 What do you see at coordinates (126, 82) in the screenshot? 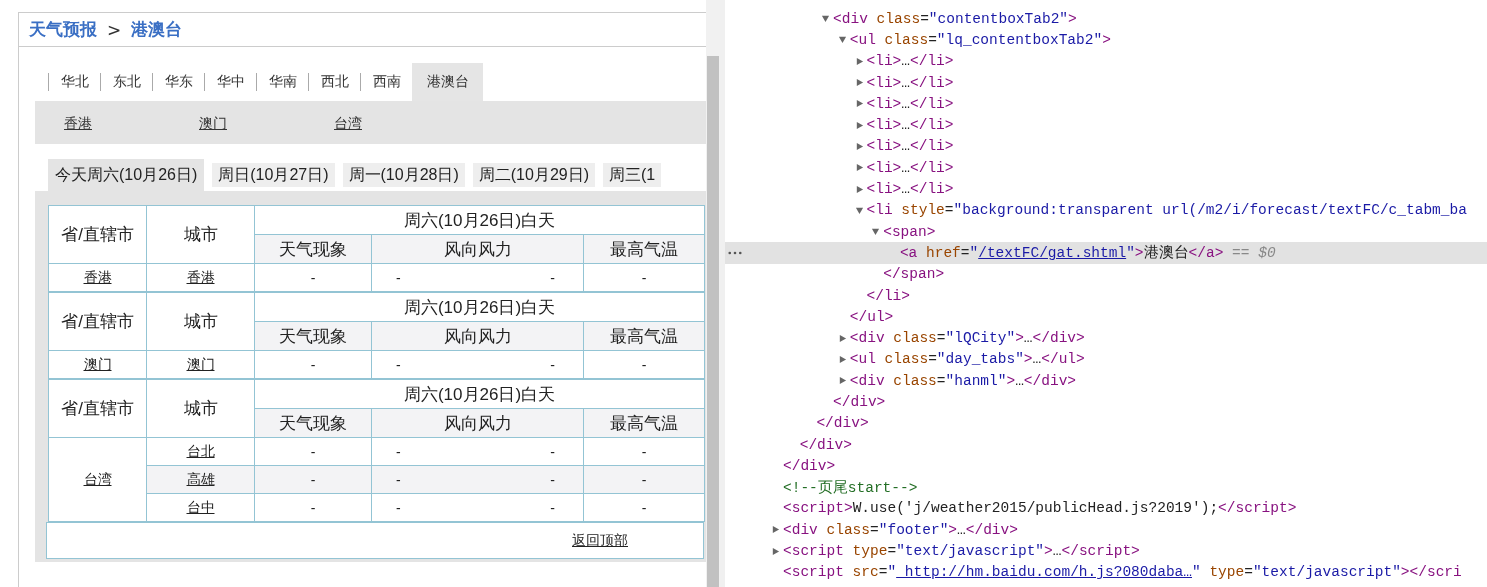
I see `region-tab: 东北` at bounding box center [126, 82].